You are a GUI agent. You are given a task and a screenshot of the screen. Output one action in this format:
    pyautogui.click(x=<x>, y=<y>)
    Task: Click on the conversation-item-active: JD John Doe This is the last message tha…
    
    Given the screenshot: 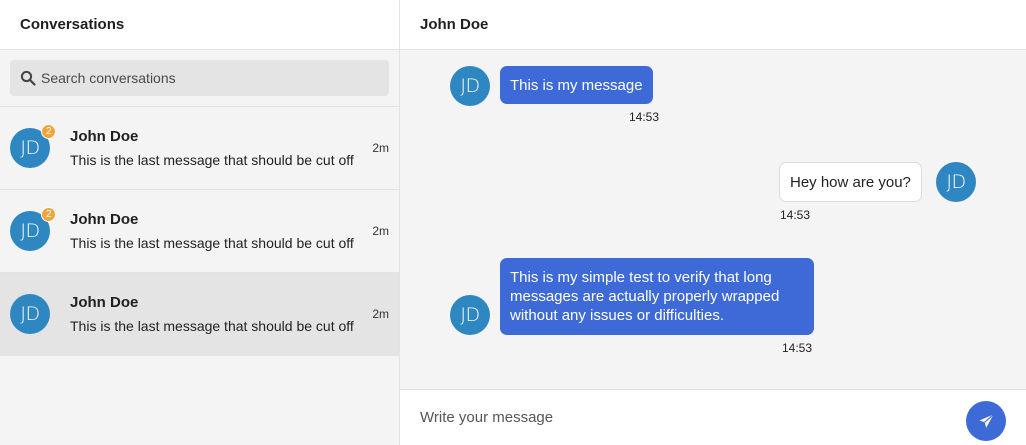 What is the action you would take?
    pyautogui.click(x=199, y=314)
    